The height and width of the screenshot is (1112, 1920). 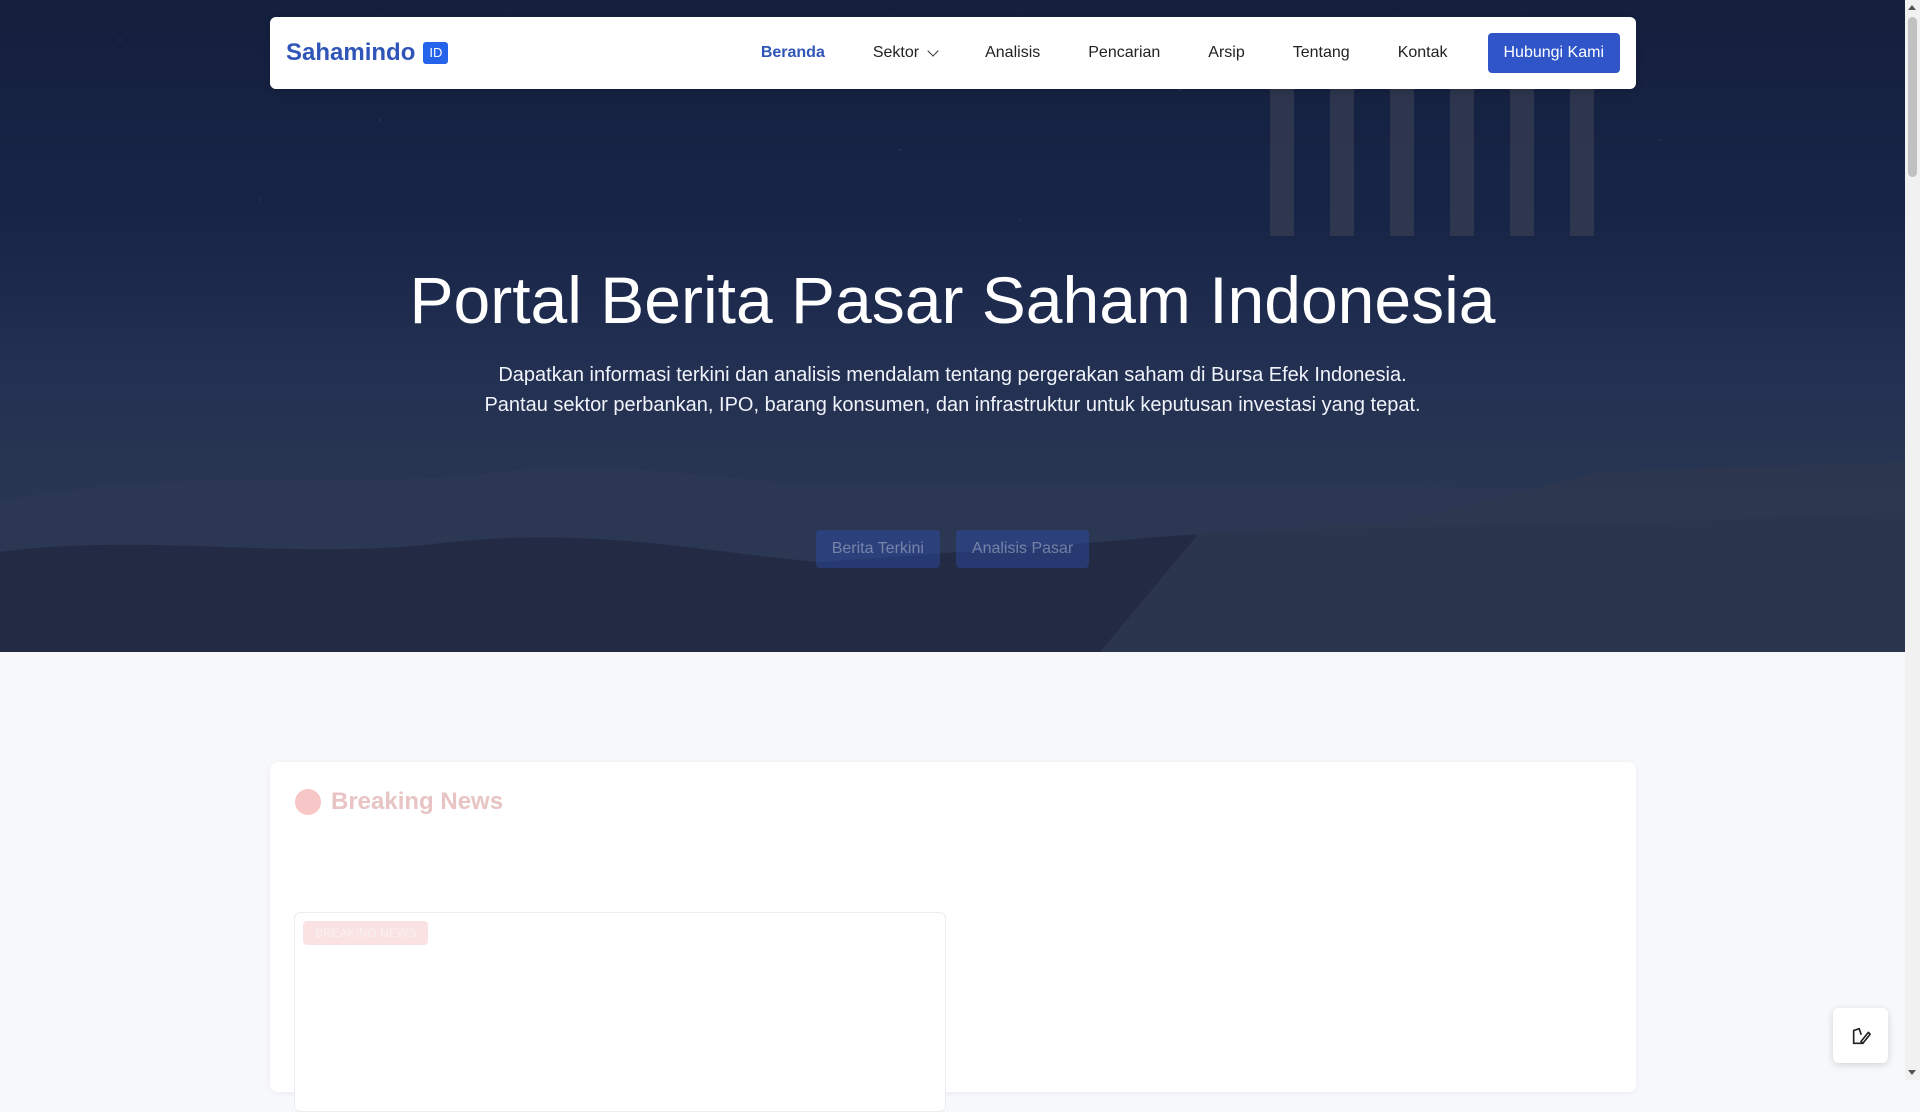 What do you see at coordinates (351, 52) in the screenshot?
I see `brand-name: Sahamindo` at bounding box center [351, 52].